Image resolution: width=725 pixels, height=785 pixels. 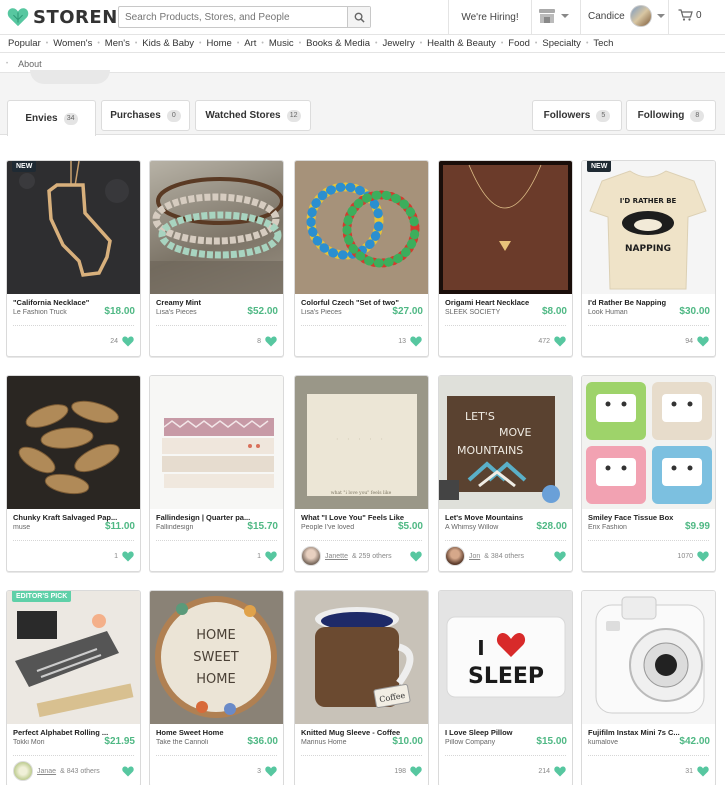 I want to click on product-price: $15.70, so click(x=262, y=526).